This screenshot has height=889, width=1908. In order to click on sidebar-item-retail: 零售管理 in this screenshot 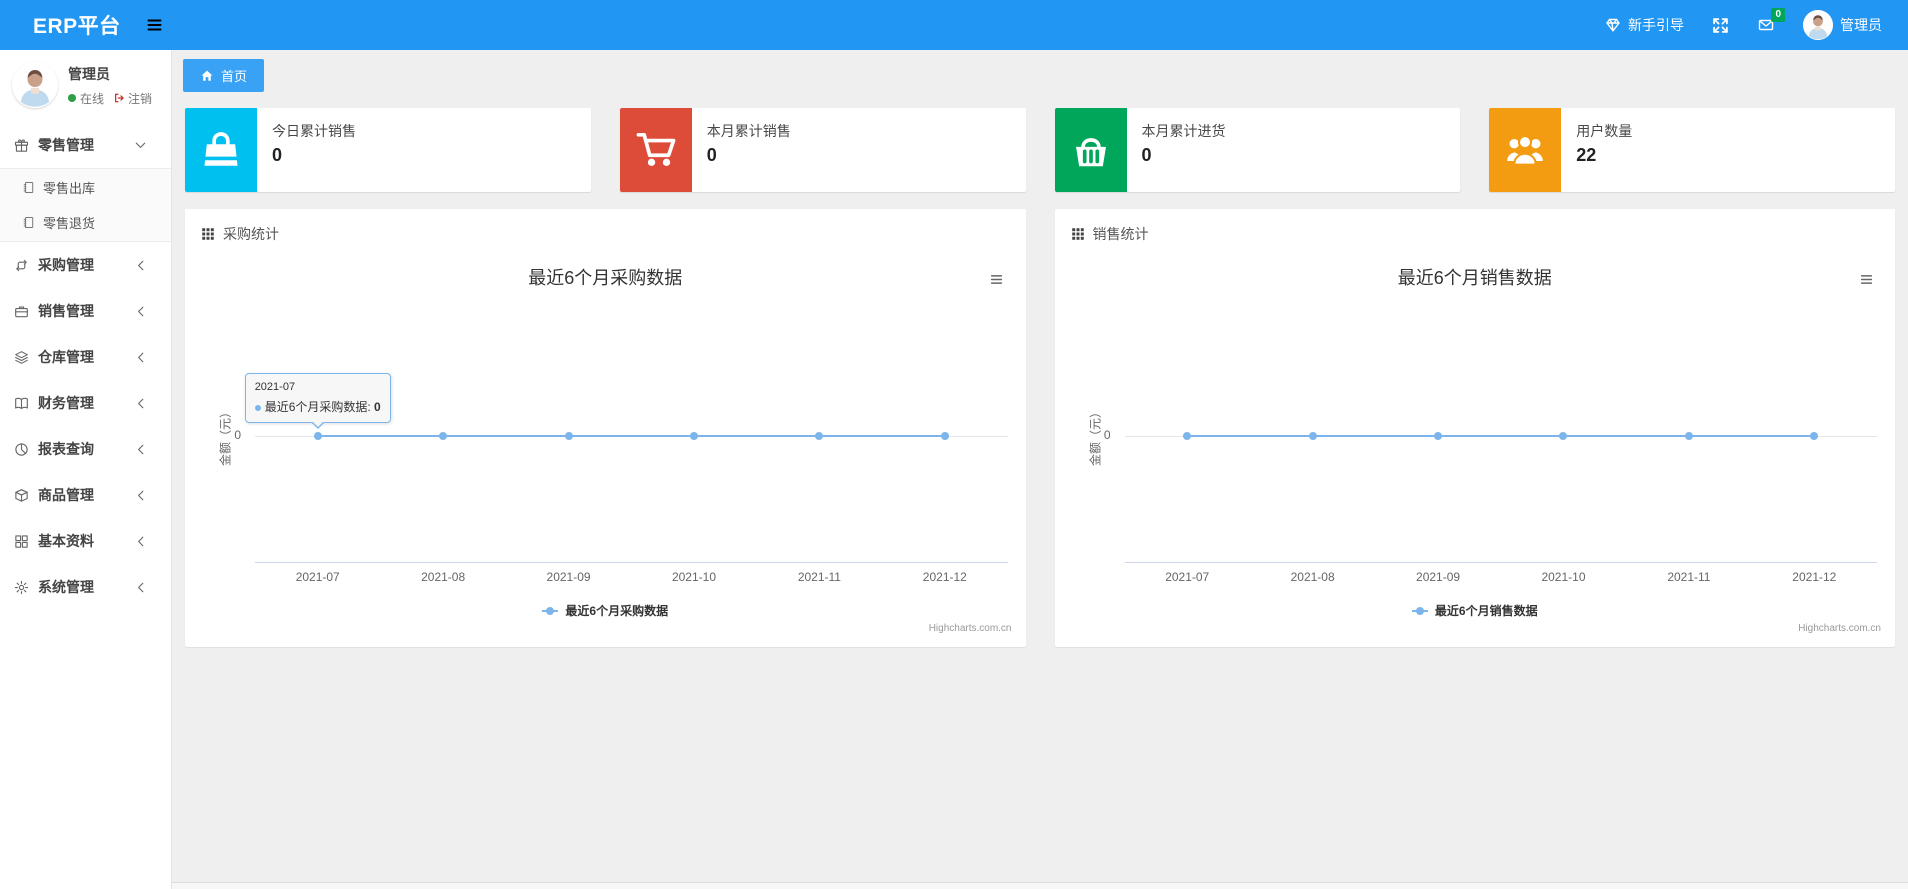, I will do `click(85, 145)`.